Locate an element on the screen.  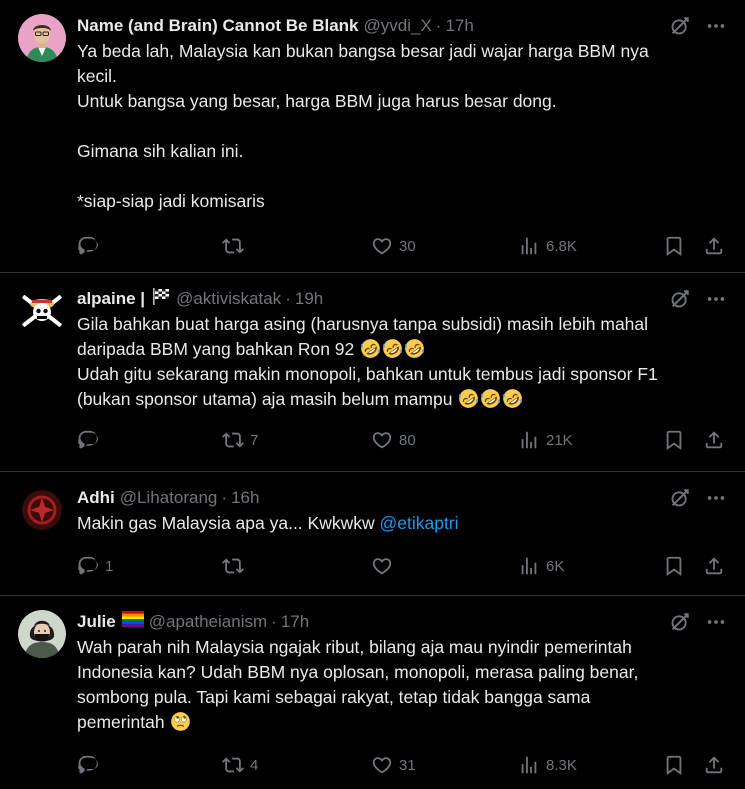
user-handle: @yvdi_X is located at coordinates (398, 26).